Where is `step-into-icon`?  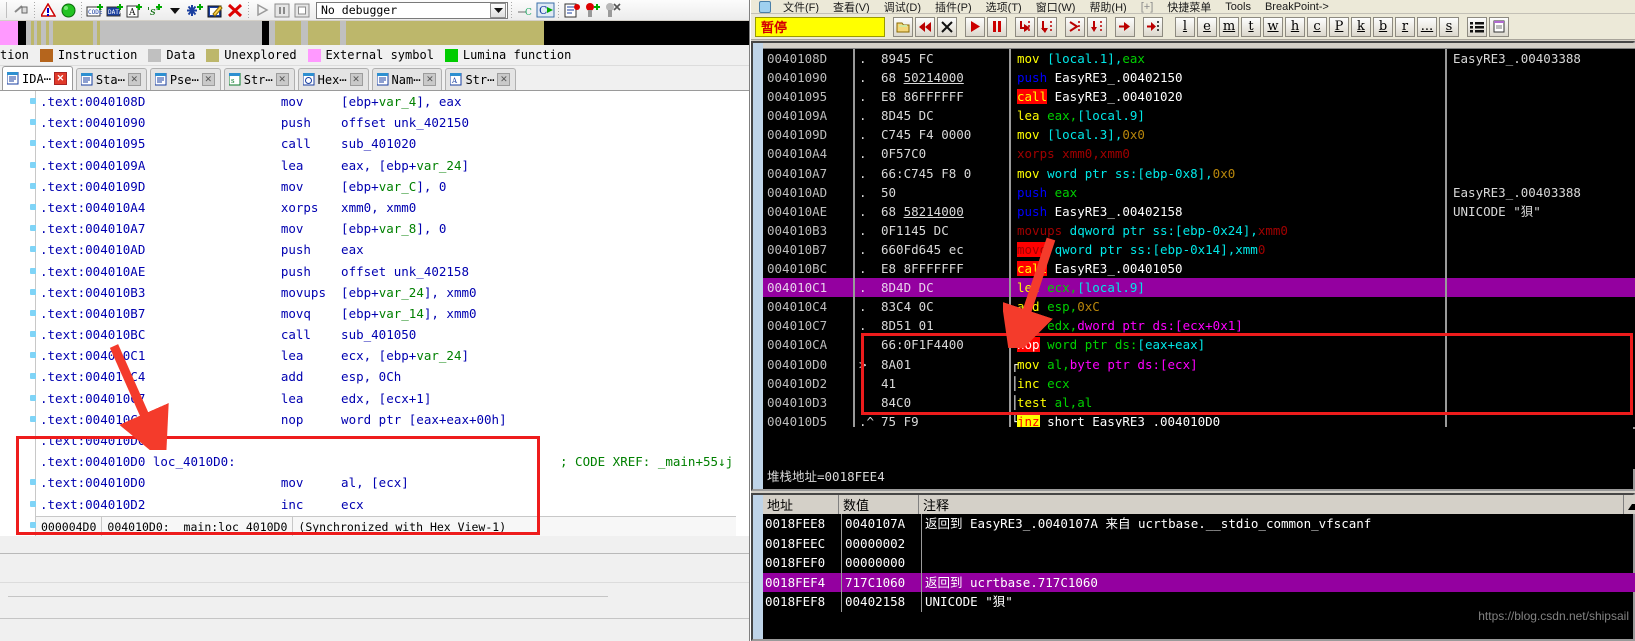 step-into-icon is located at coordinates (1025, 26).